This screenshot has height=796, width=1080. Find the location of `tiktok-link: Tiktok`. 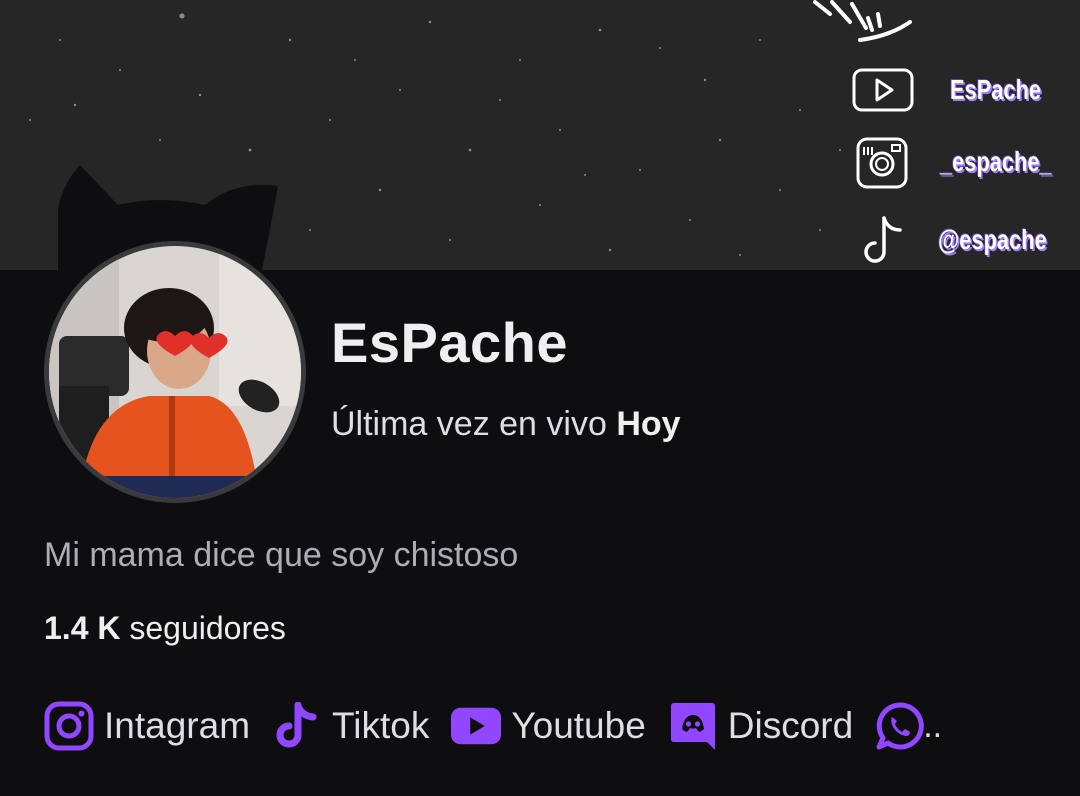

tiktok-link: Tiktok is located at coordinates (350, 726).